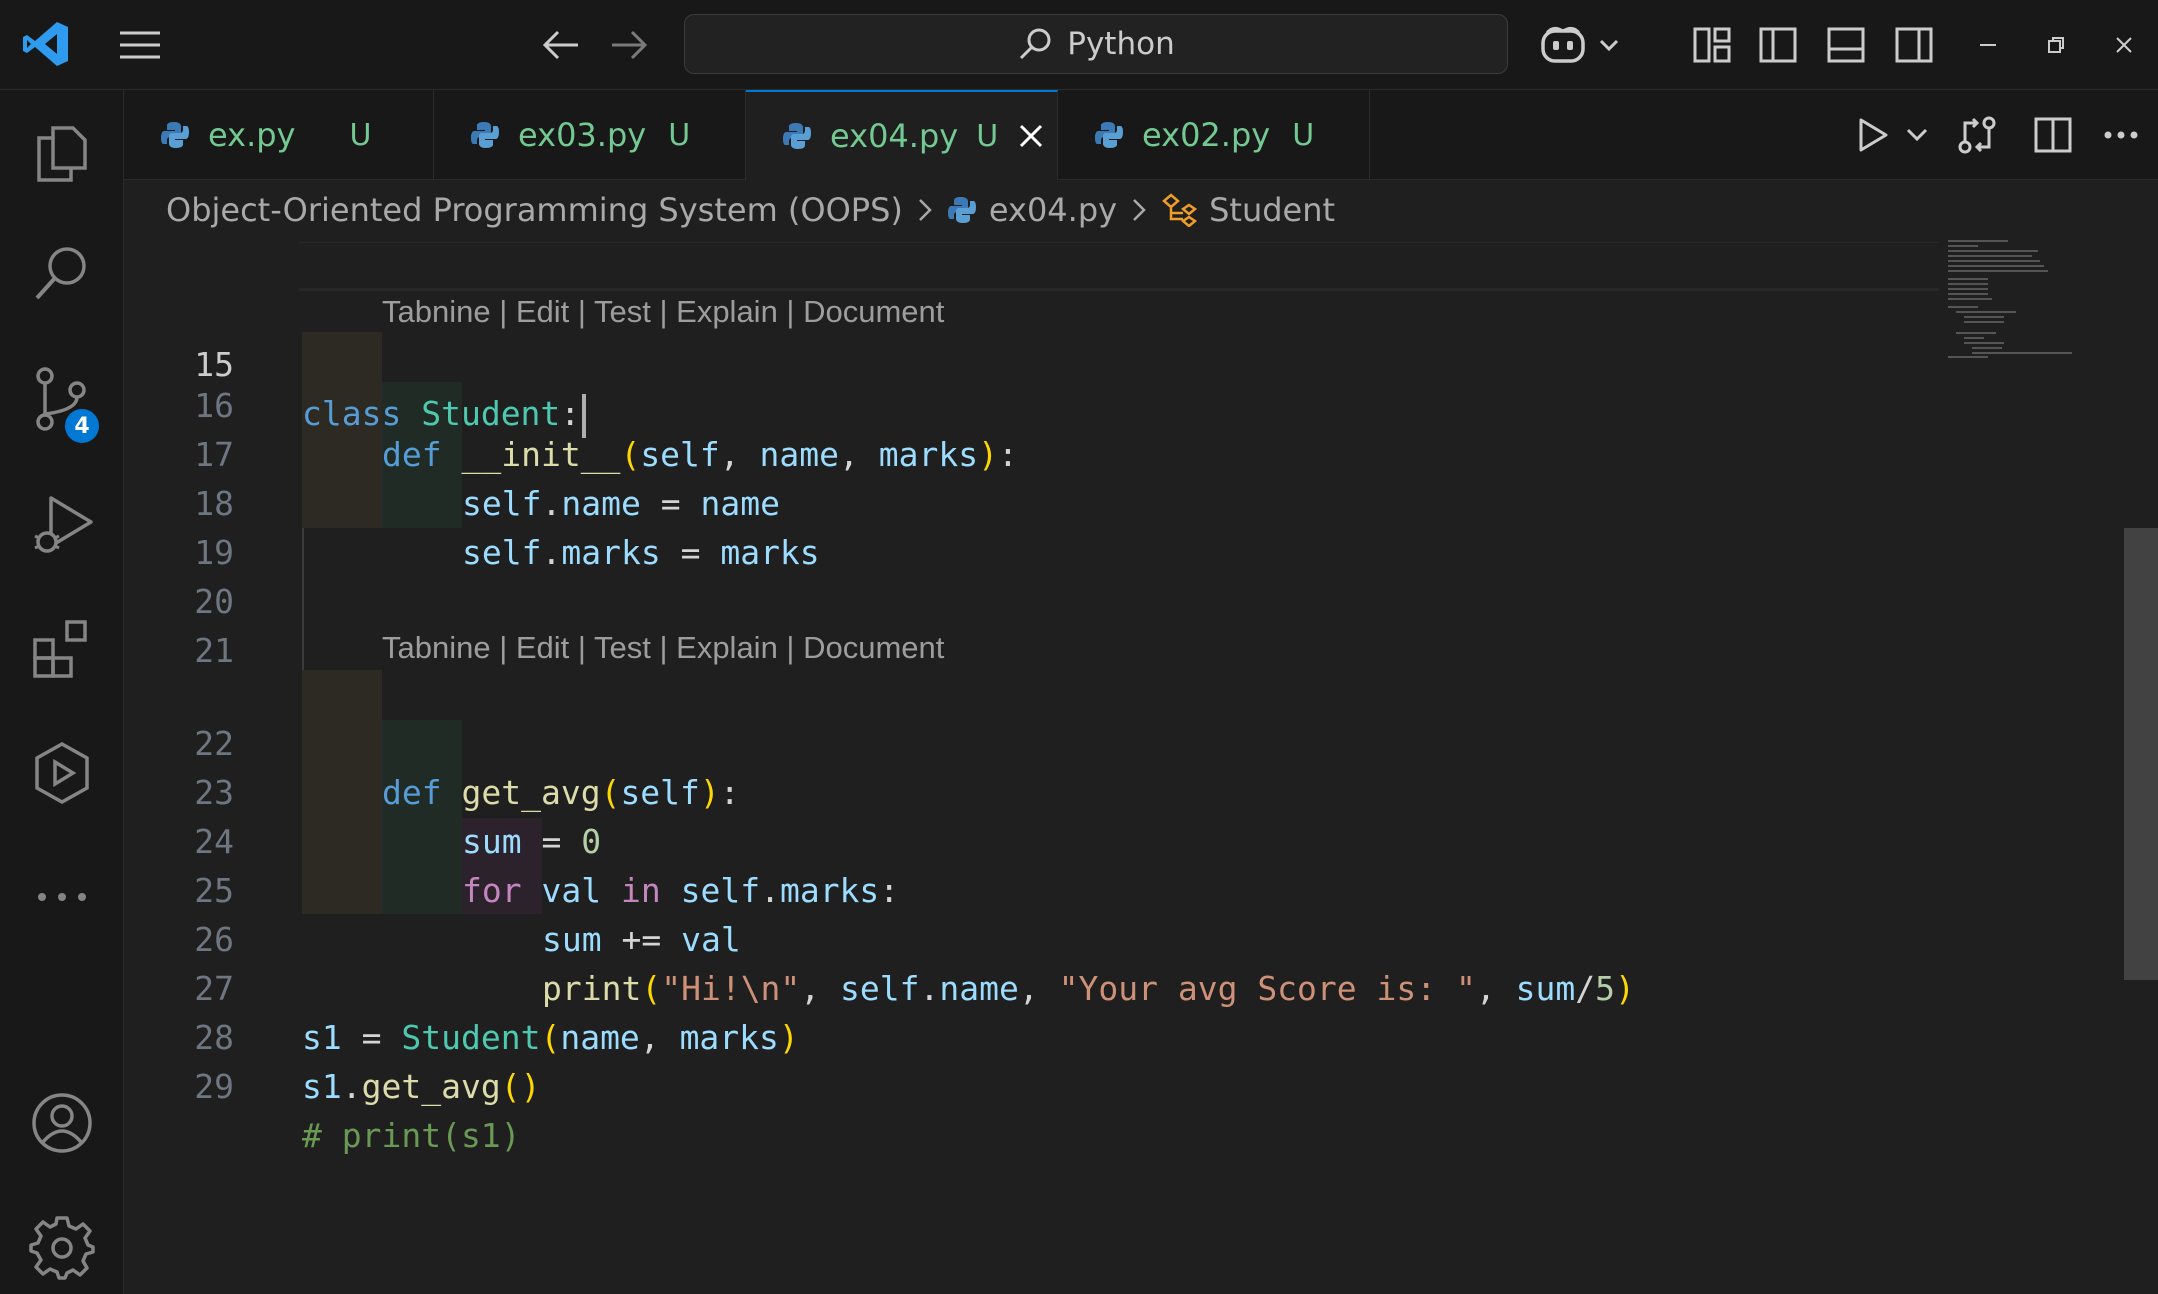 This screenshot has width=2158, height=1294. What do you see at coordinates (62, 525) in the screenshot?
I see `run-and-debug-icon` at bounding box center [62, 525].